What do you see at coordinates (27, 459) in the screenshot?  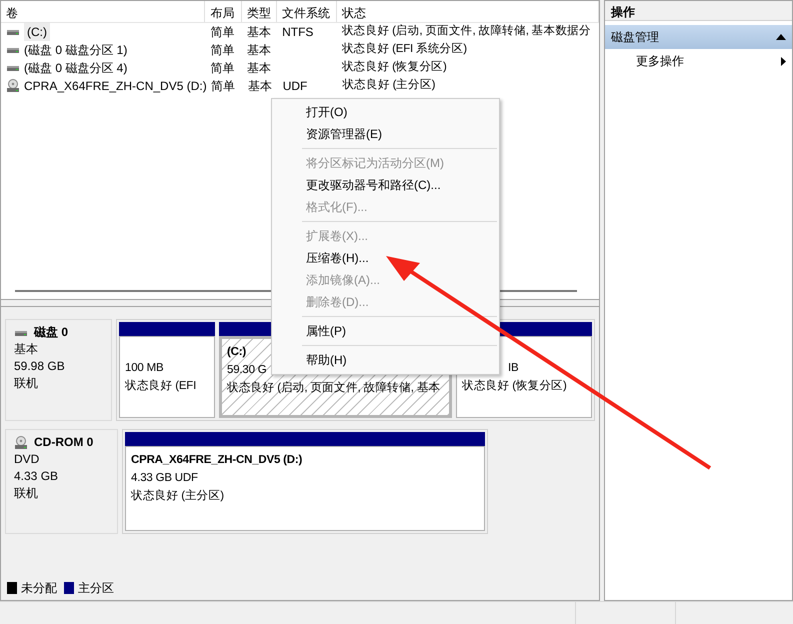 I see `disk-info: DVD` at bounding box center [27, 459].